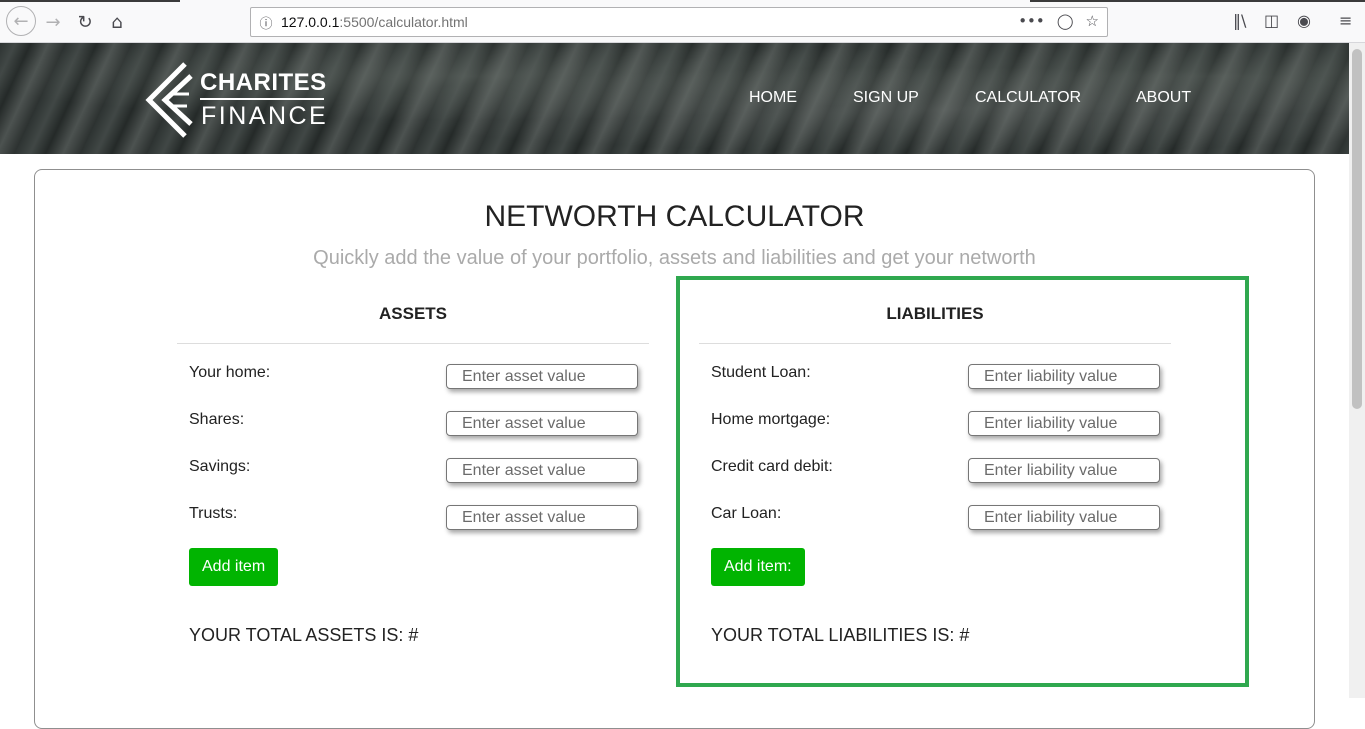  What do you see at coordinates (169, 100) in the screenshot?
I see `logo-chevron-icon` at bounding box center [169, 100].